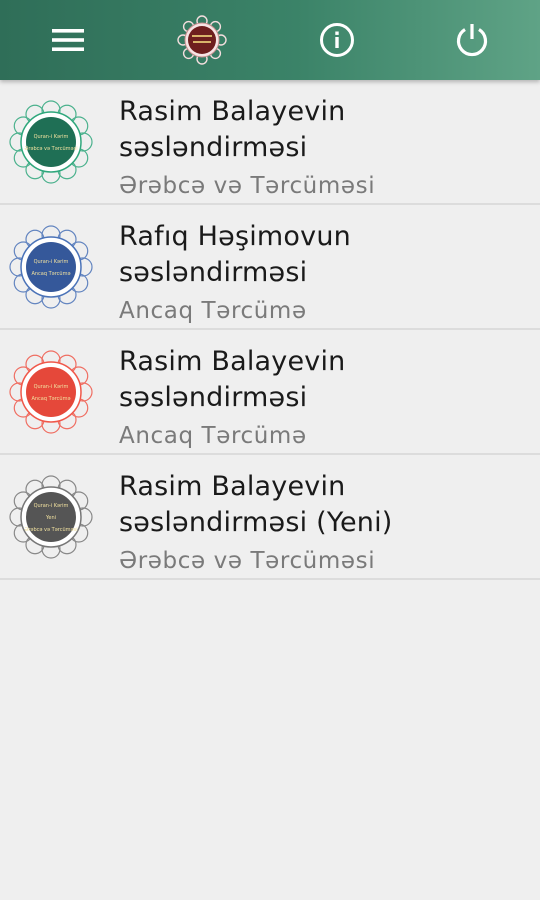  I want to click on recitation-badge-icon: Quran-i Kərim Yeni Ərəbcə və Tərcüməsi, so click(51, 517).